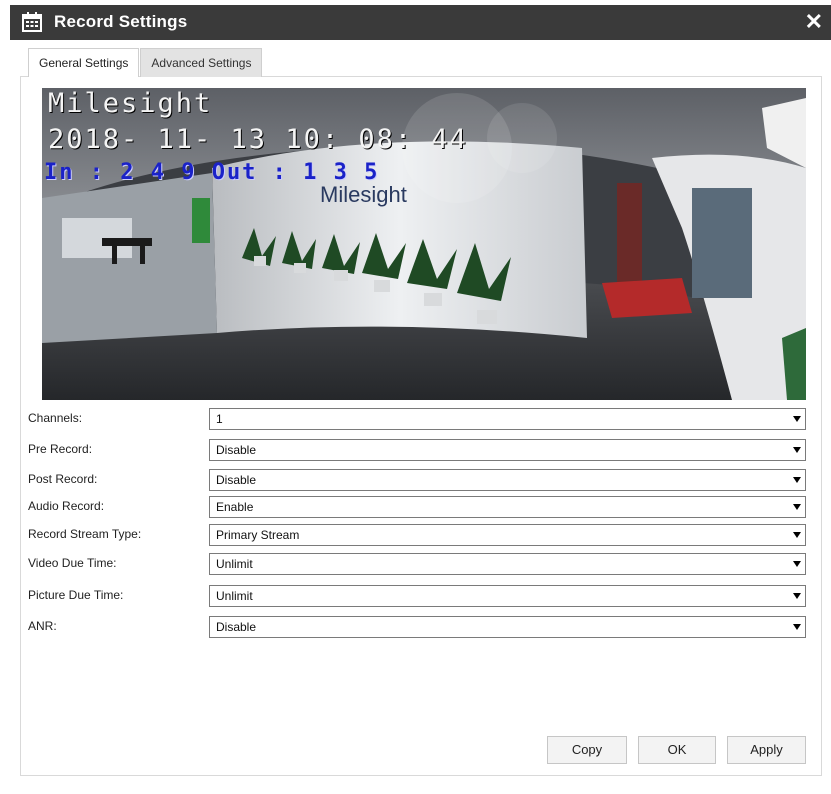  I want to click on title-bar: Record Settings ✕, so click(420, 22).